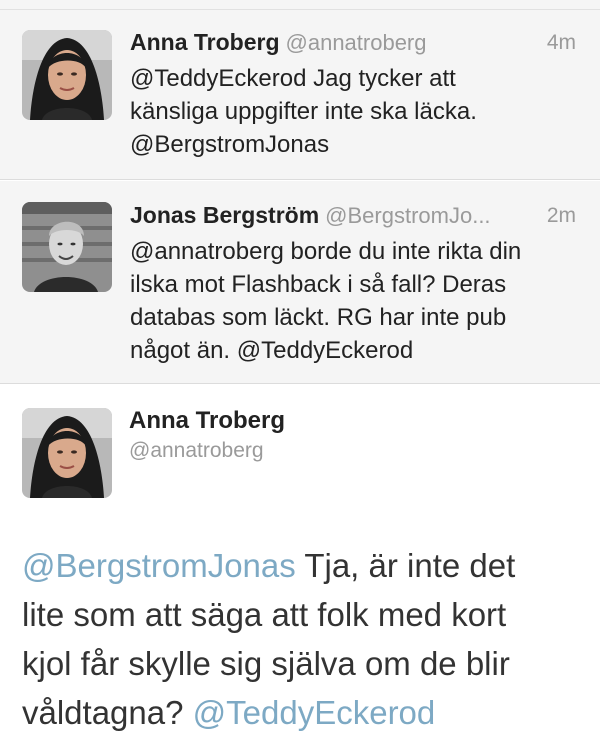 The image size is (600, 746). What do you see at coordinates (224, 215) in the screenshot?
I see `author-name: Jonas Bergström` at bounding box center [224, 215].